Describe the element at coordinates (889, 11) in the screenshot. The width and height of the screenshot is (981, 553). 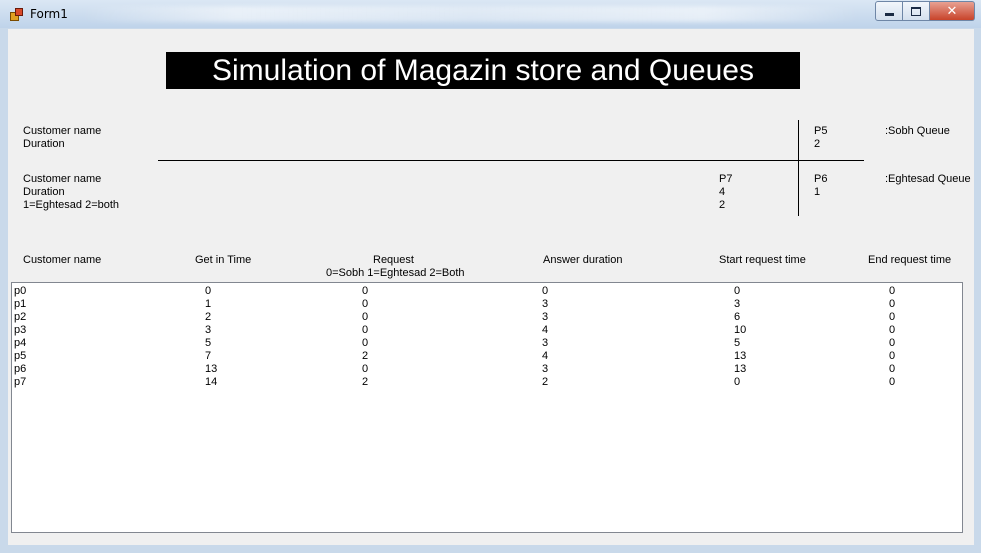
I see `minimize-button` at that location.